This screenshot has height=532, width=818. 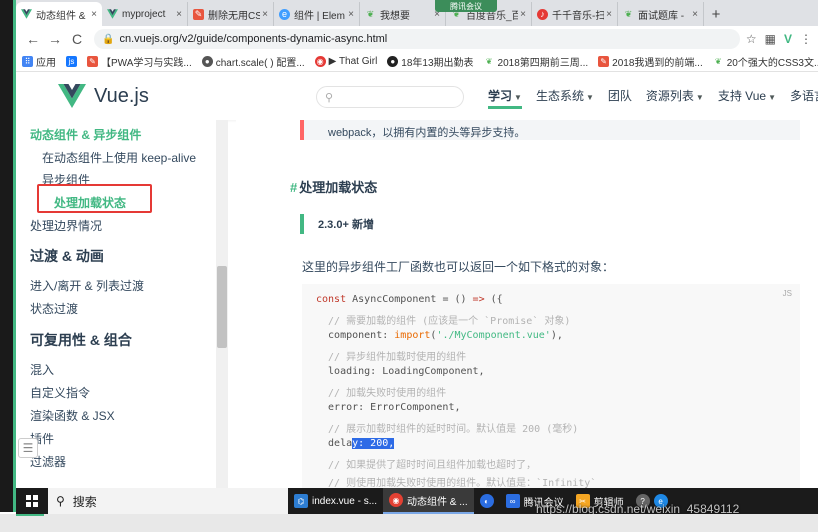 I want to click on sidebar-item-enter-leave: 进入/离开 & 列表过渡, so click(x=87, y=285).